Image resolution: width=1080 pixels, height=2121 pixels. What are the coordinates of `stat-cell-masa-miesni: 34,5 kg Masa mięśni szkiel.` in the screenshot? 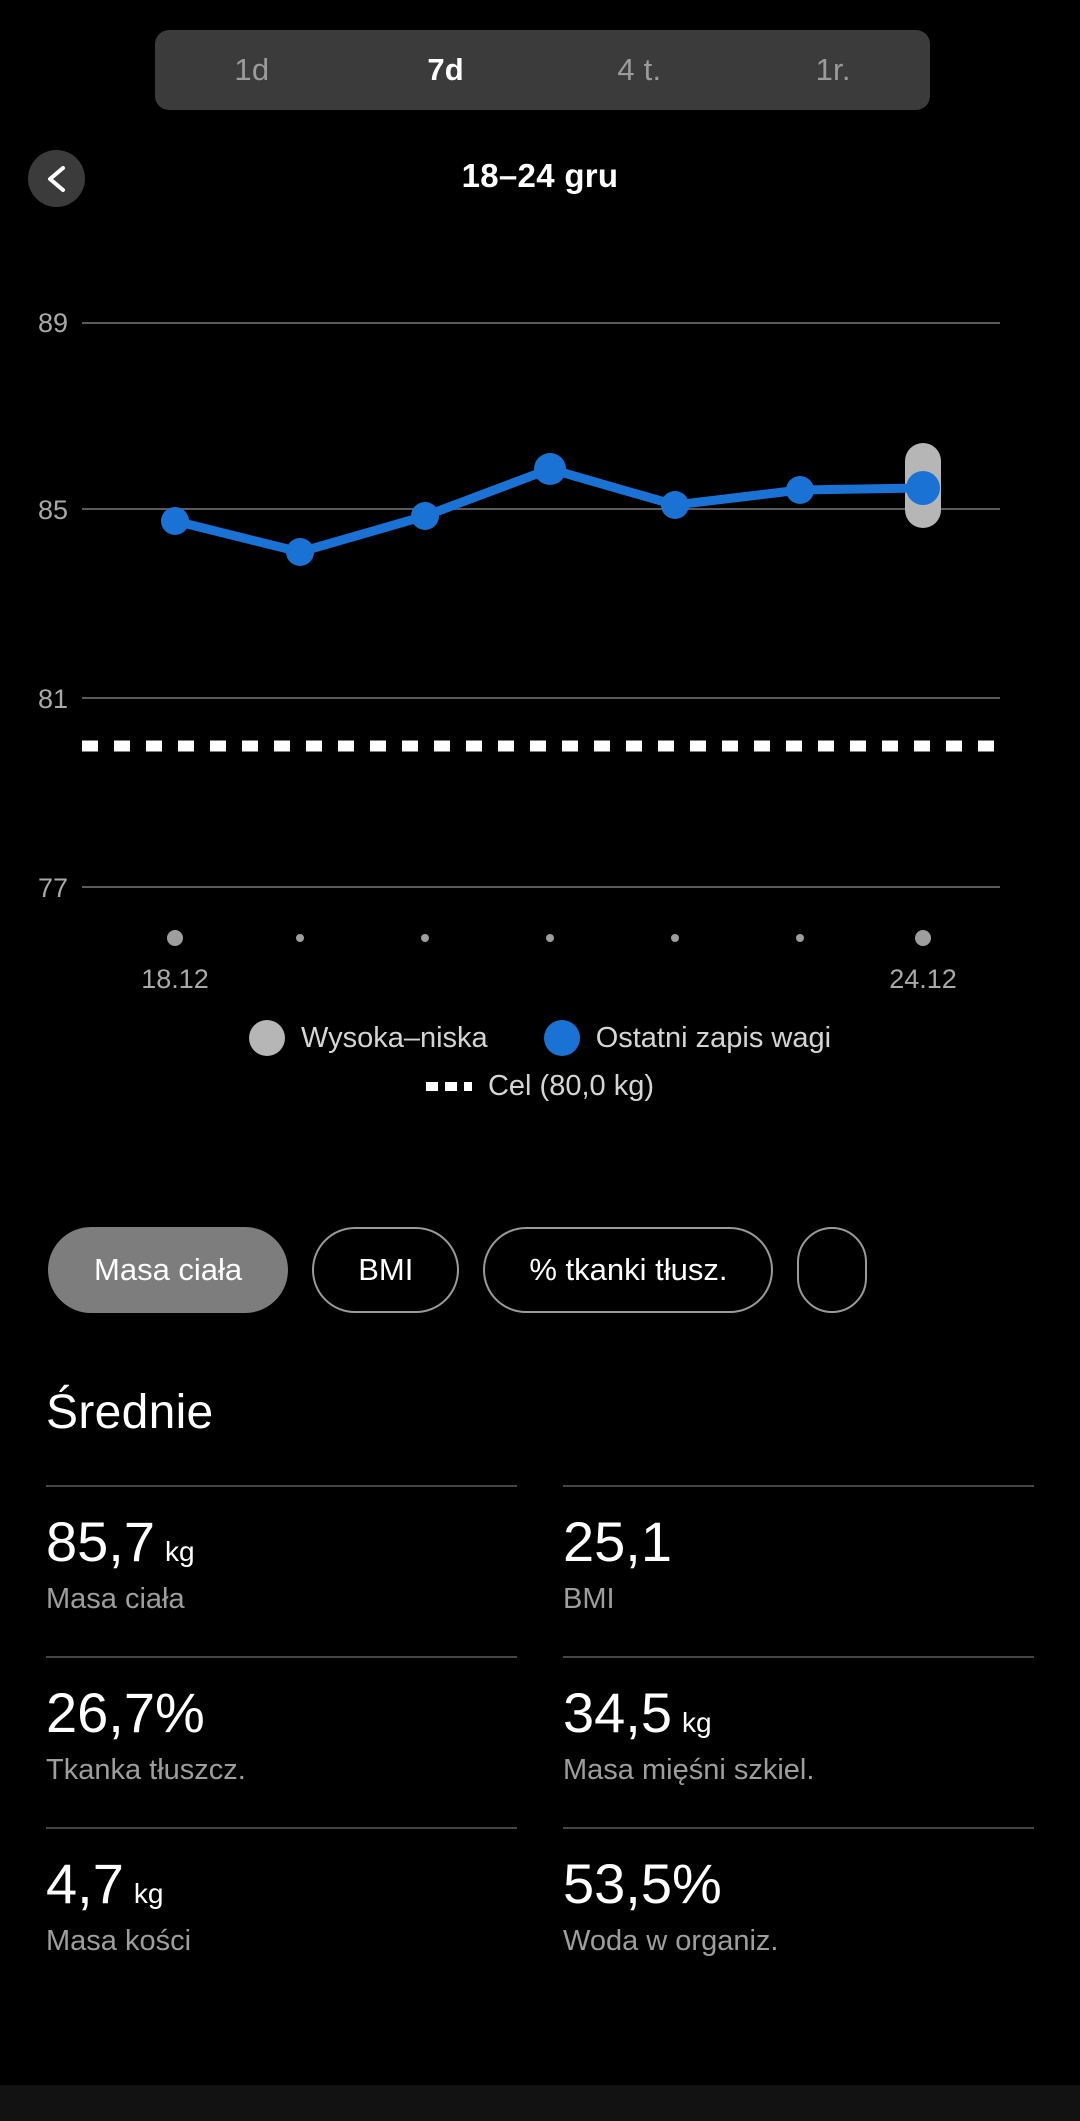 It's located at (798, 1741).